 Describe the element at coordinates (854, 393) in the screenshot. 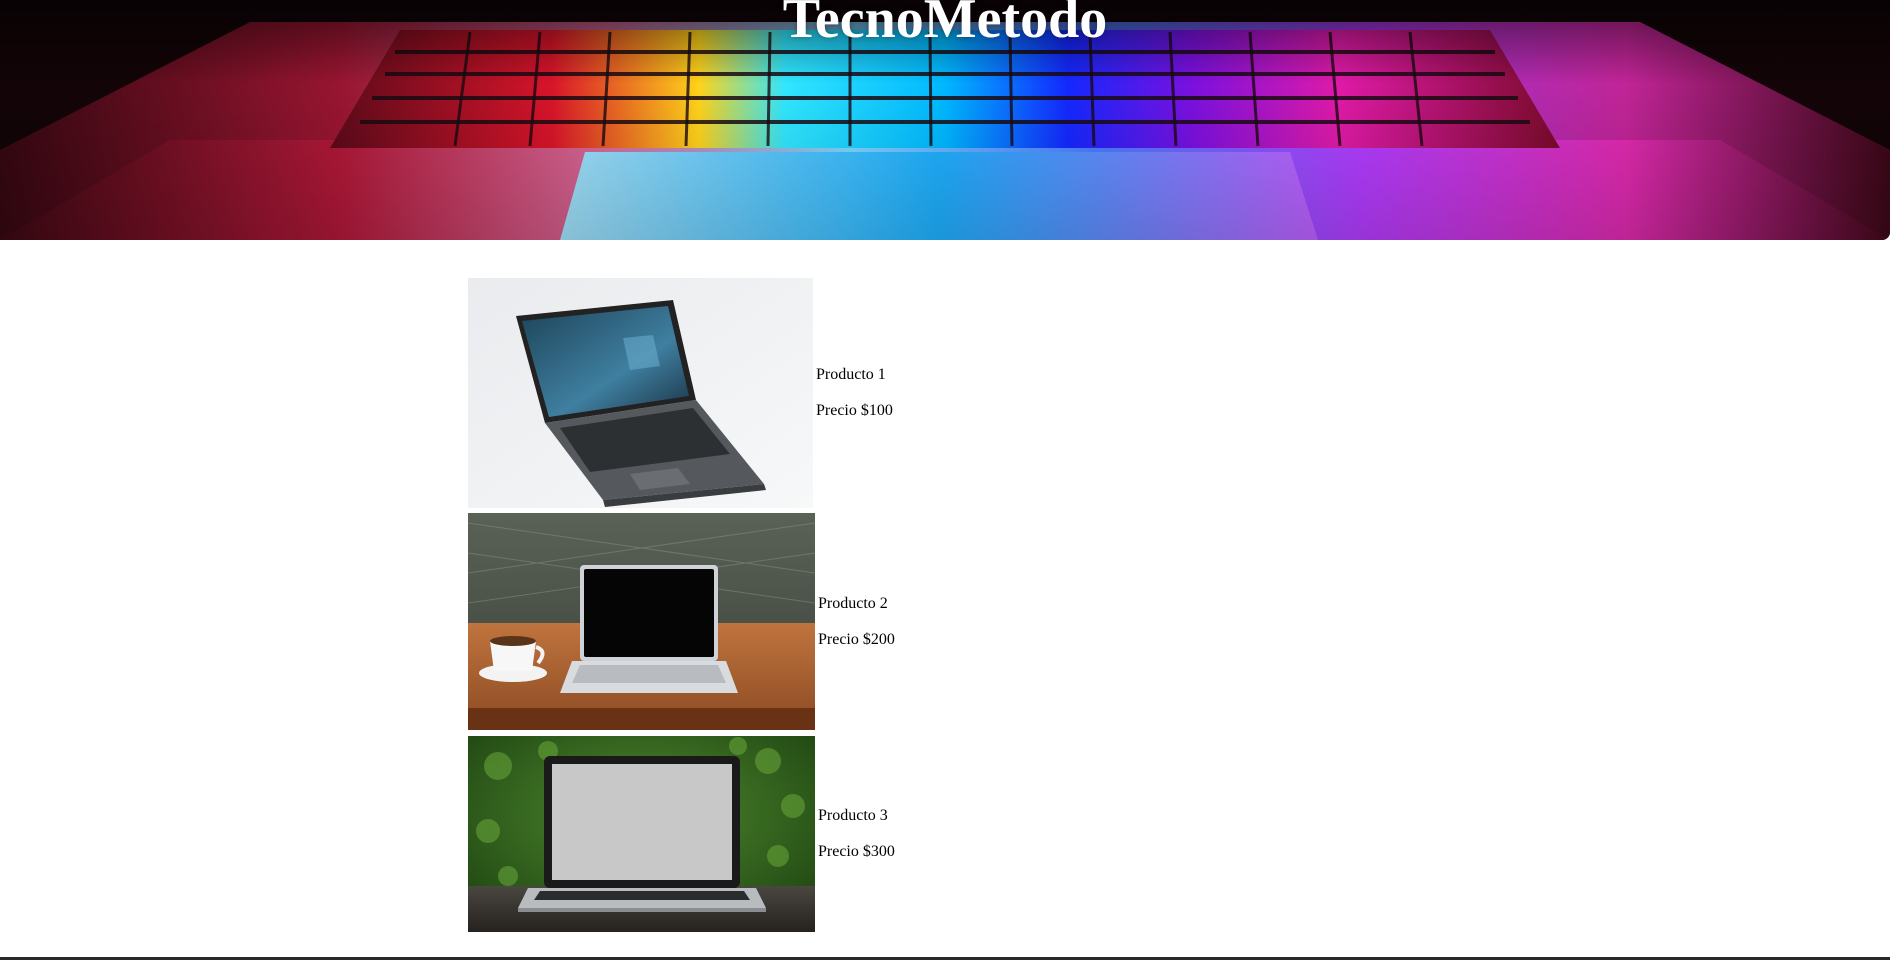

I see `product-info: Producto 1 Precio $100` at that location.